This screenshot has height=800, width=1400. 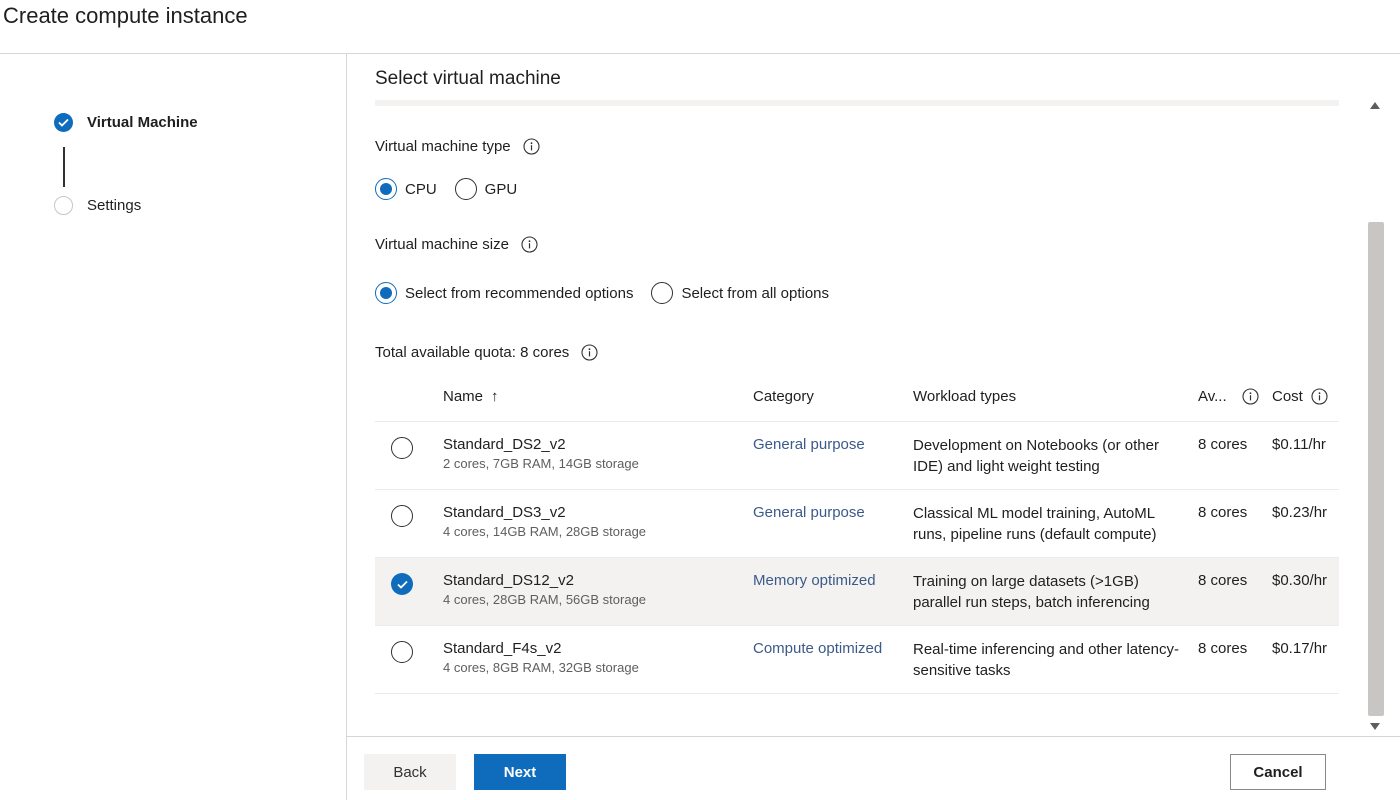 What do you see at coordinates (421, 189) in the screenshot?
I see `radio-cpu-label: CPU` at bounding box center [421, 189].